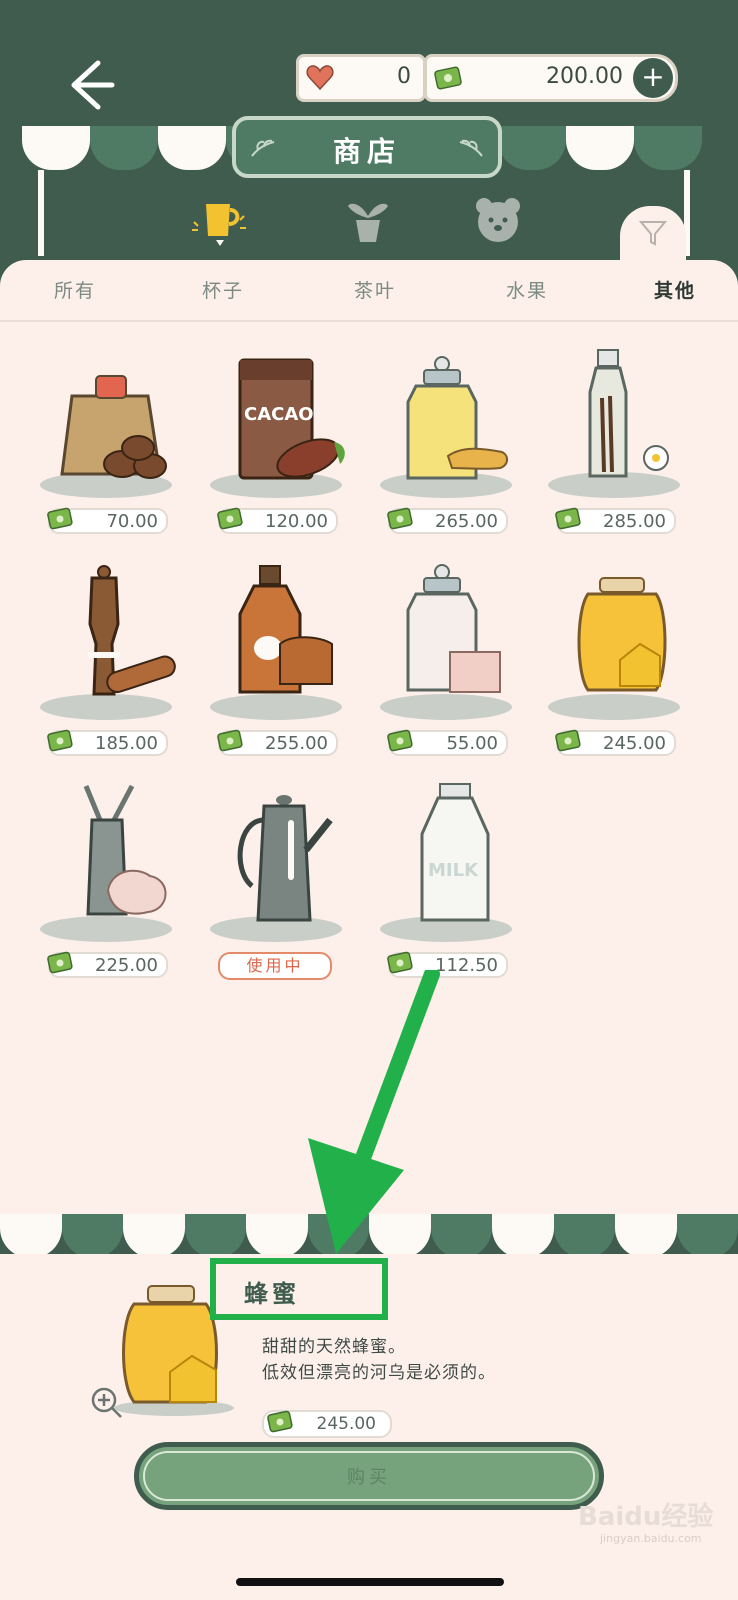 The height and width of the screenshot is (1600, 738). Describe the element at coordinates (646, 1517) in the screenshot. I see `watermark-logo: Baidu经验` at that location.